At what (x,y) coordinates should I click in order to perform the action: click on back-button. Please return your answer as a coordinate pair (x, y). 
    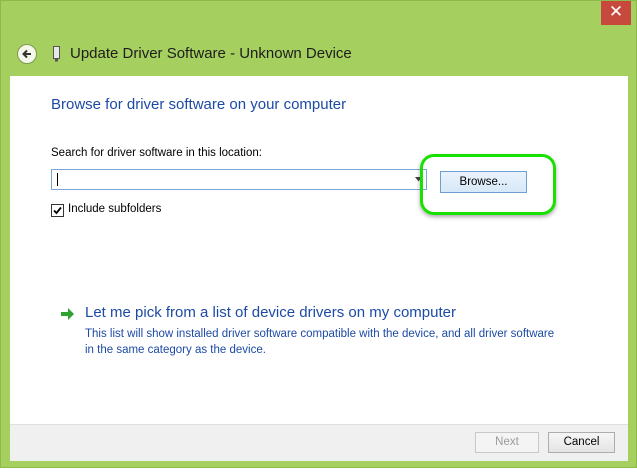
    Looking at the image, I should click on (27, 54).